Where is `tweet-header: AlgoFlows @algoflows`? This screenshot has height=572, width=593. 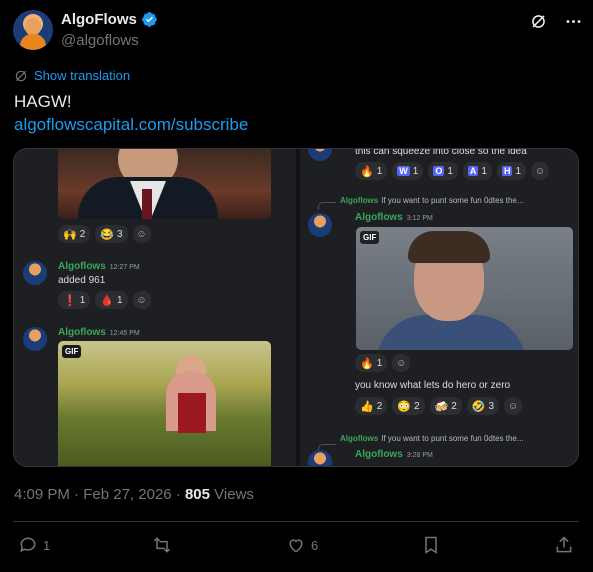
tweet-header: AlgoFlows @algoflows is located at coordinates (298, 32).